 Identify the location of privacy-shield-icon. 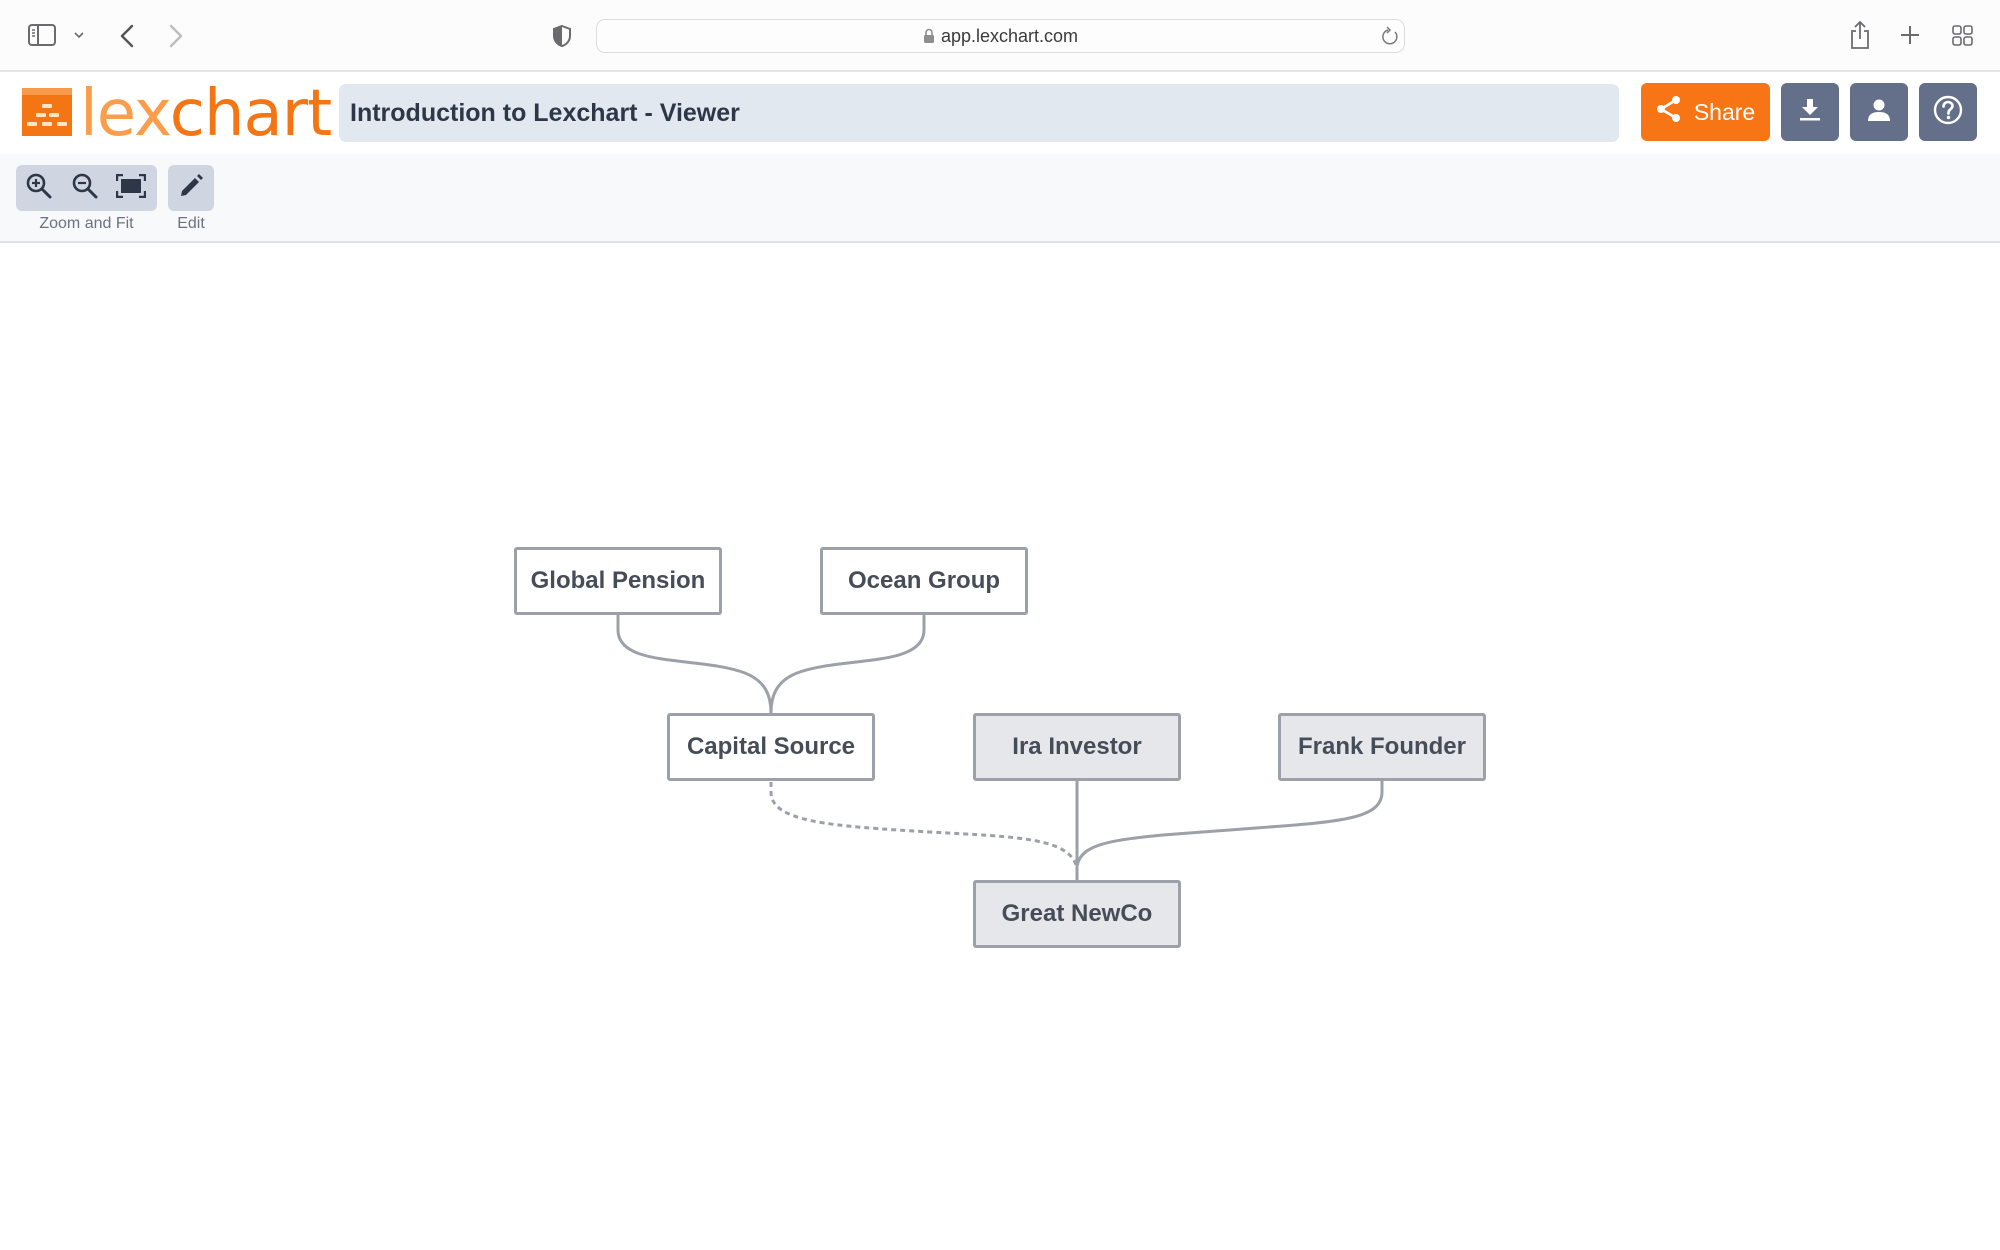
(562, 36).